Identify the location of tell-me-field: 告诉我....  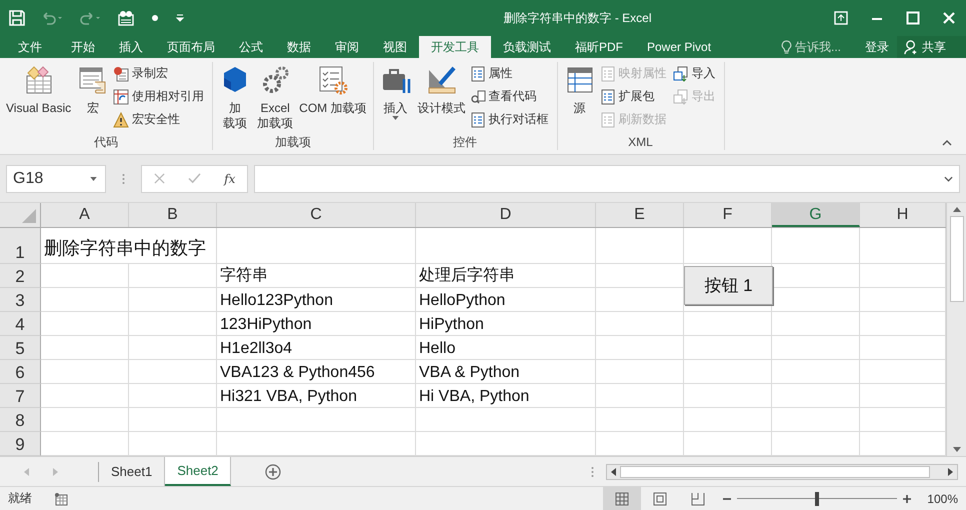
(823, 47).